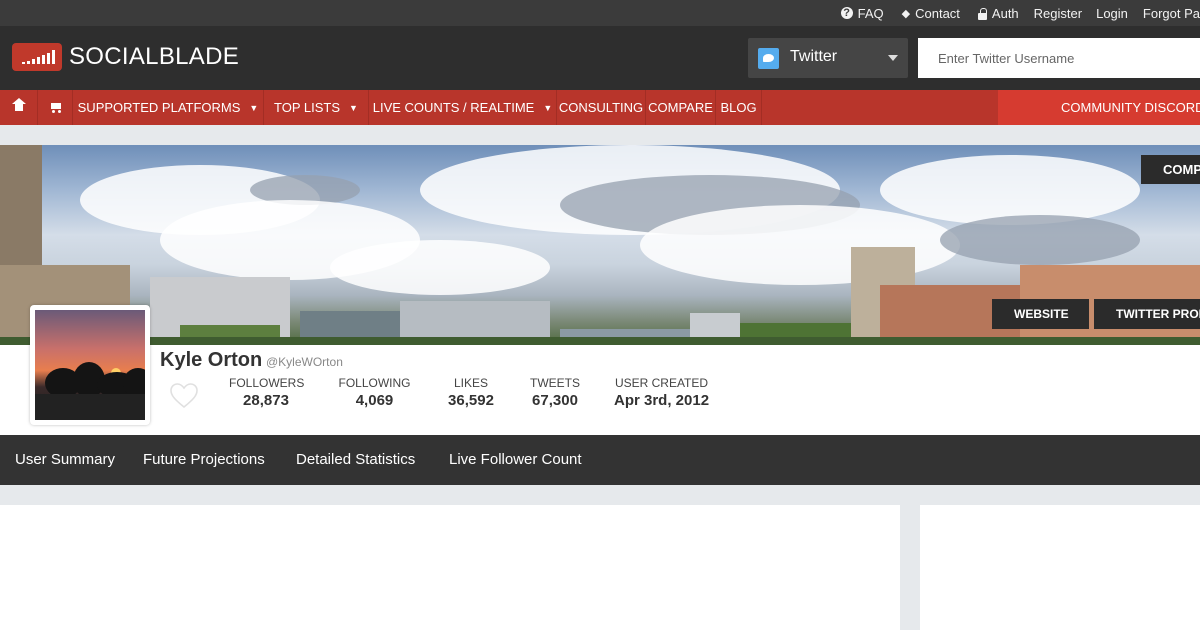 The height and width of the screenshot is (630, 1200). I want to click on auth-label: Auth, so click(1005, 13).